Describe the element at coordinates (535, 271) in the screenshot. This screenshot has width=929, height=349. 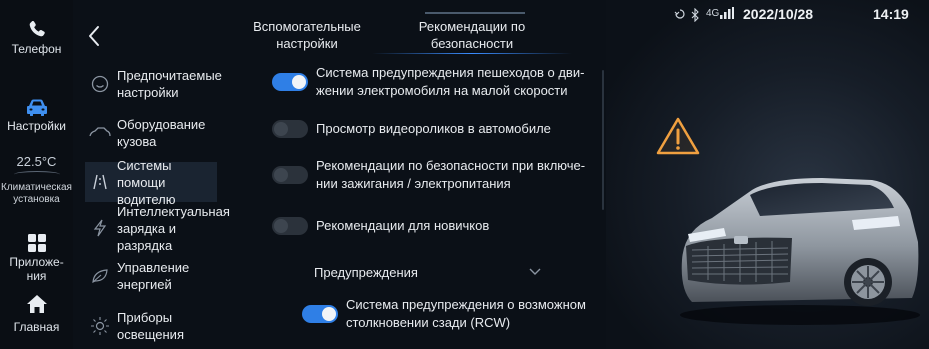
I see `chevron-down-icon` at that location.